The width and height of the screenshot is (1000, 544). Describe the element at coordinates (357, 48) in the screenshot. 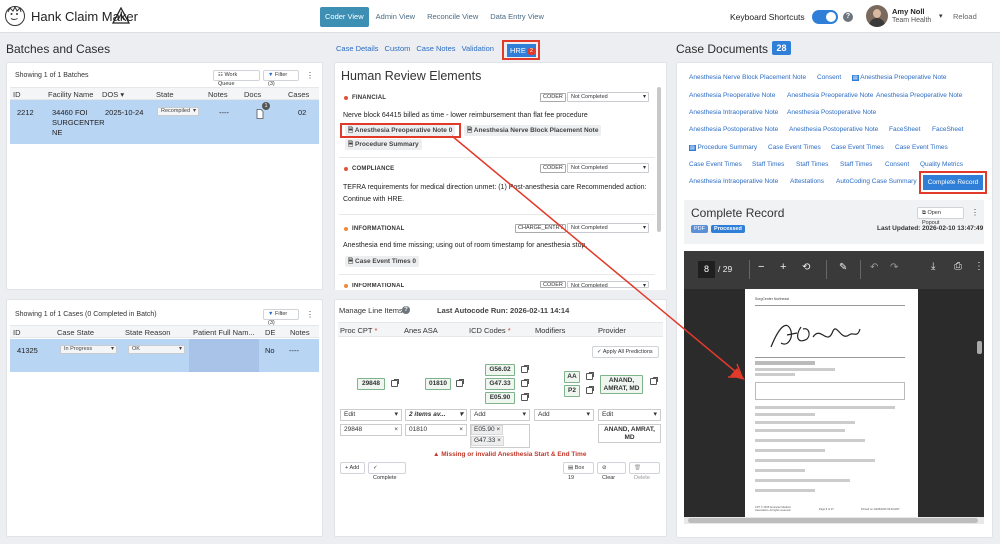

I see `tab-case-details: Case Details` at that location.